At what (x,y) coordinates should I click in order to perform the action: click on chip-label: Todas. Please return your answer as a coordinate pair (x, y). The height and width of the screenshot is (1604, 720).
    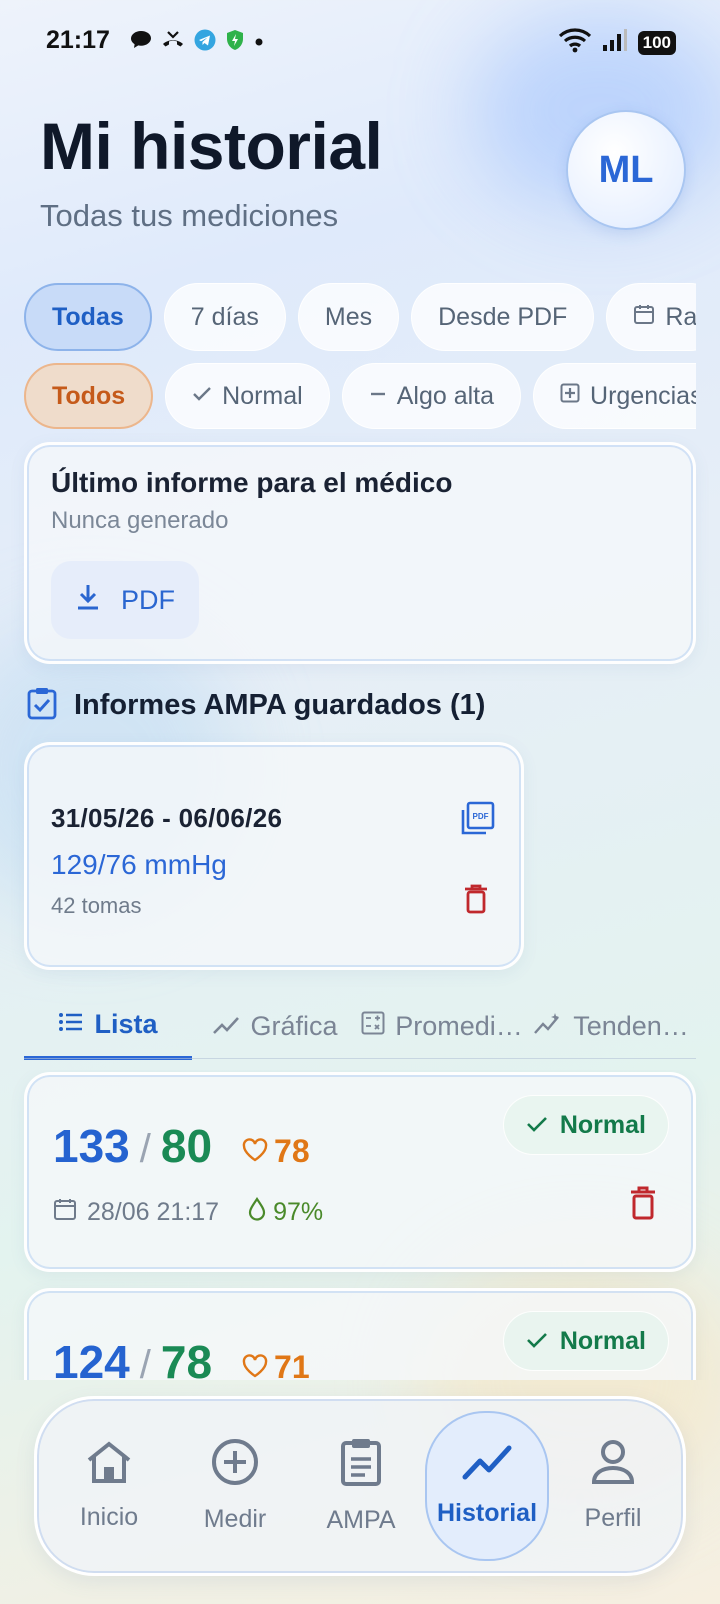
    Looking at the image, I should click on (88, 316).